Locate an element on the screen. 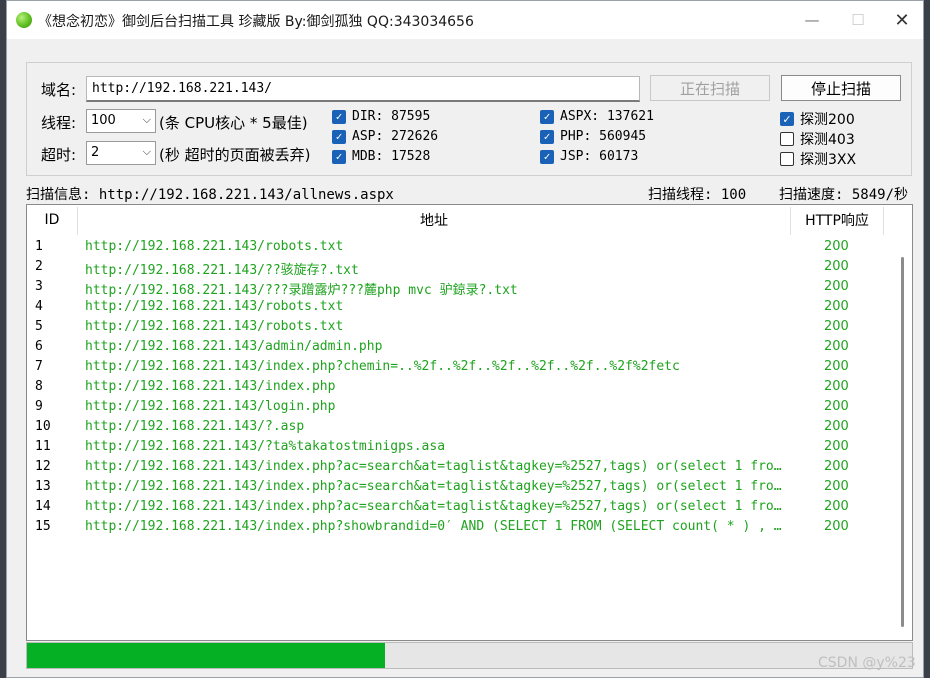  detect-checkbox-3xx: 探测3XX is located at coordinates (818, 159).